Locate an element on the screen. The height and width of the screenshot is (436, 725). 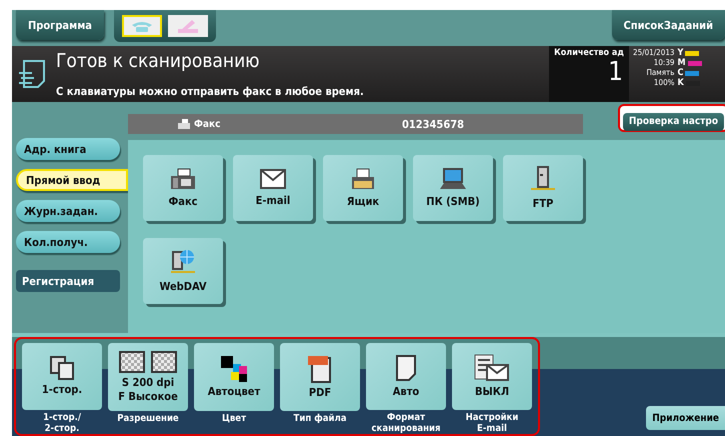
server-globe-icon is located at coordinates (183, 262).